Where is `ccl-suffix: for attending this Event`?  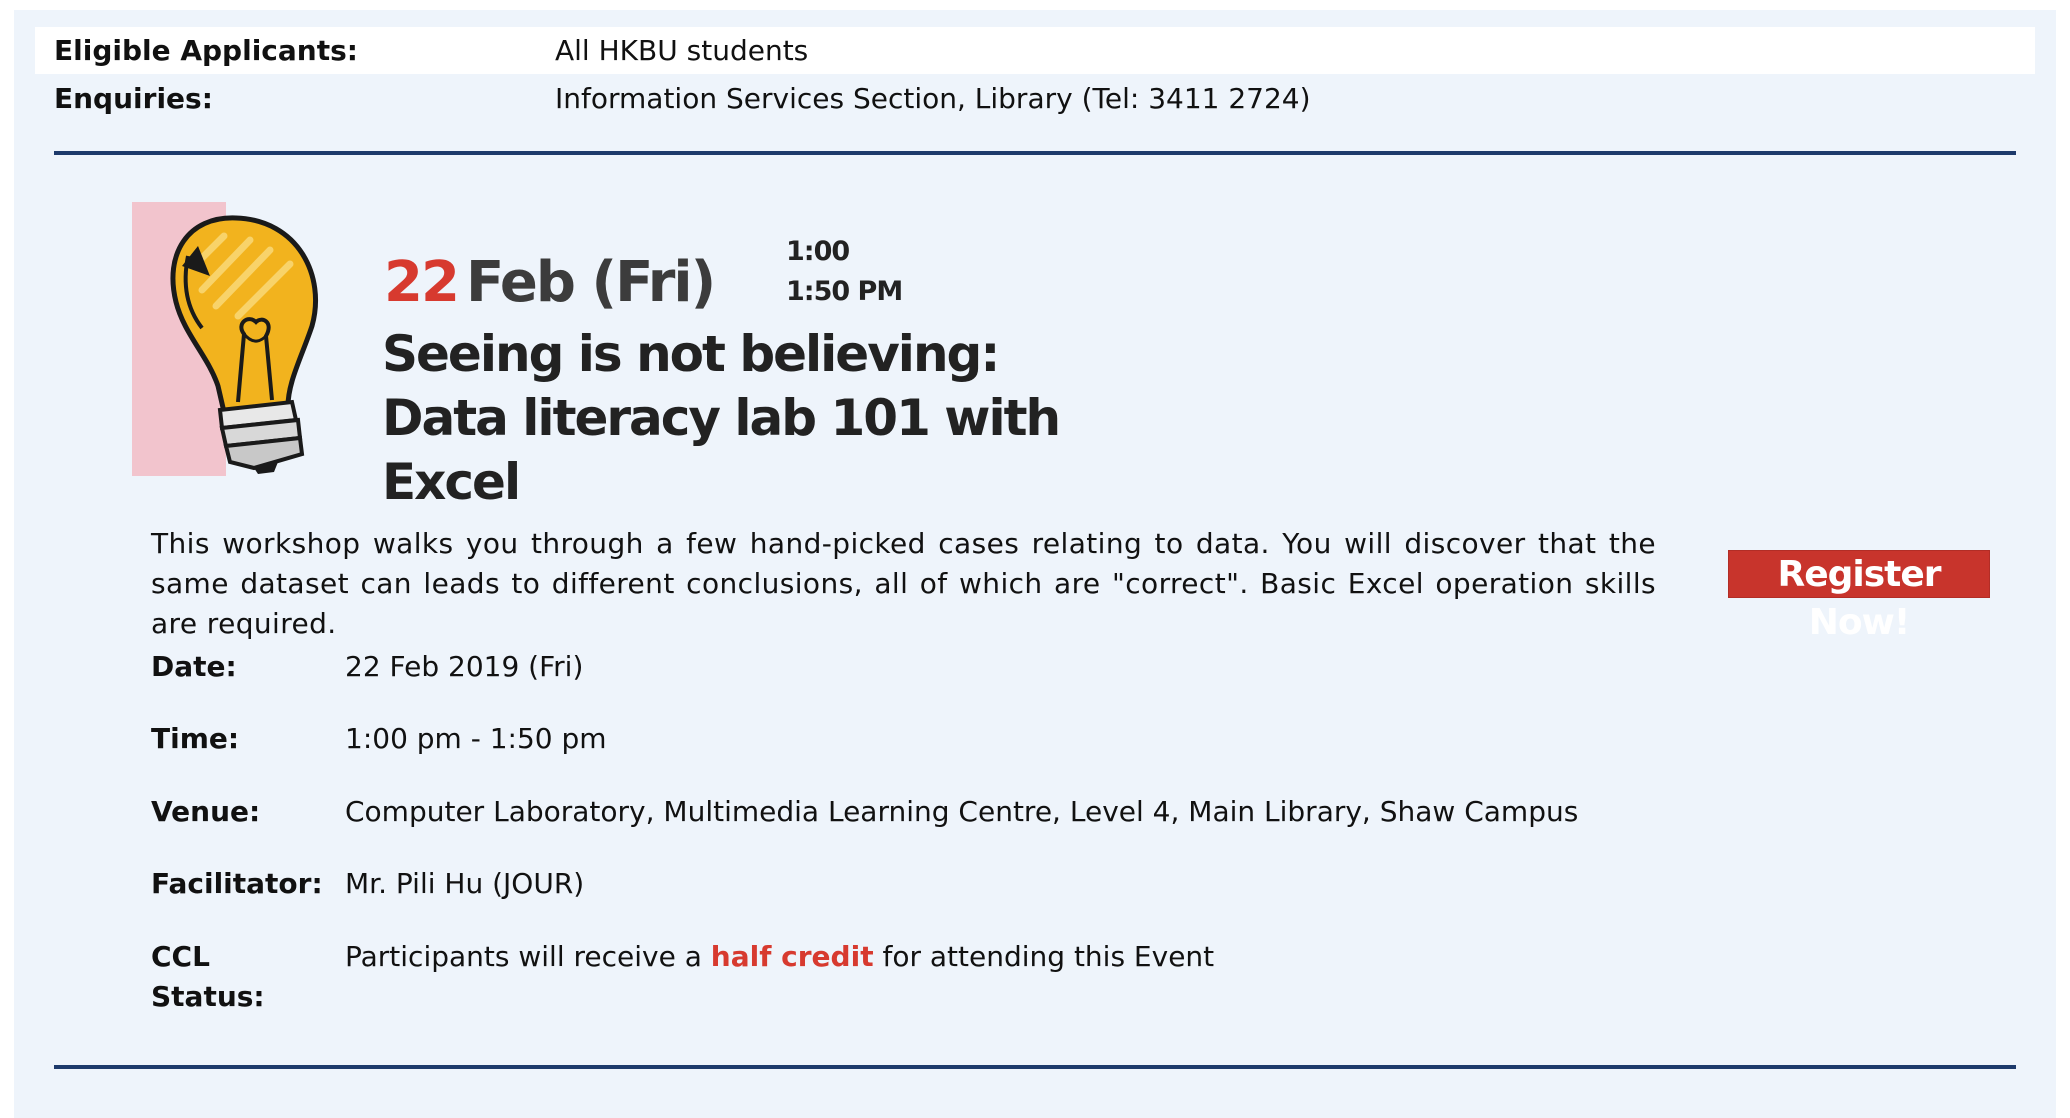
ccl-suffix: for attending this Event is located at coordinates (1044, 956).